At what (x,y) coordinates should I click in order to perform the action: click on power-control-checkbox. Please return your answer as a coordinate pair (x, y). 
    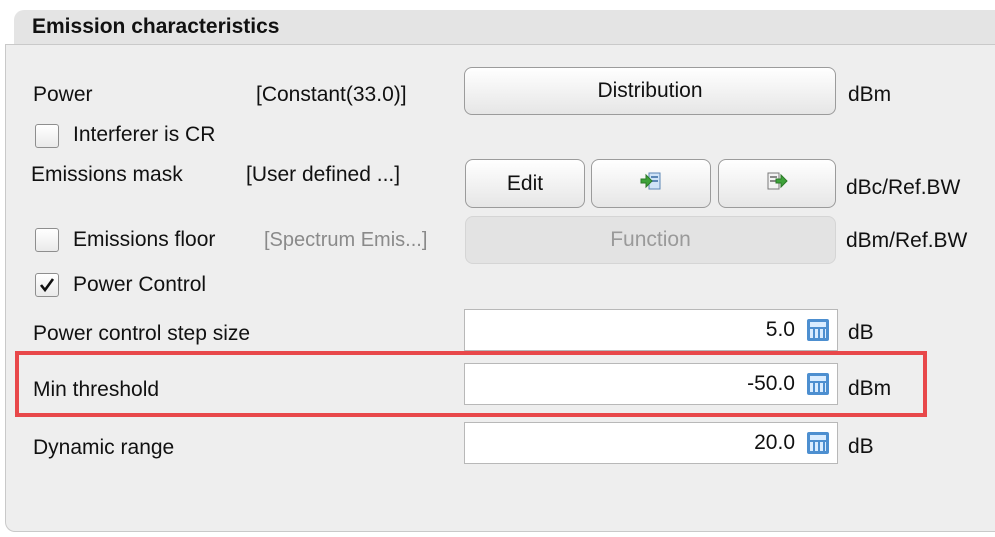
    Looking at the image, I should click on (47, 285).